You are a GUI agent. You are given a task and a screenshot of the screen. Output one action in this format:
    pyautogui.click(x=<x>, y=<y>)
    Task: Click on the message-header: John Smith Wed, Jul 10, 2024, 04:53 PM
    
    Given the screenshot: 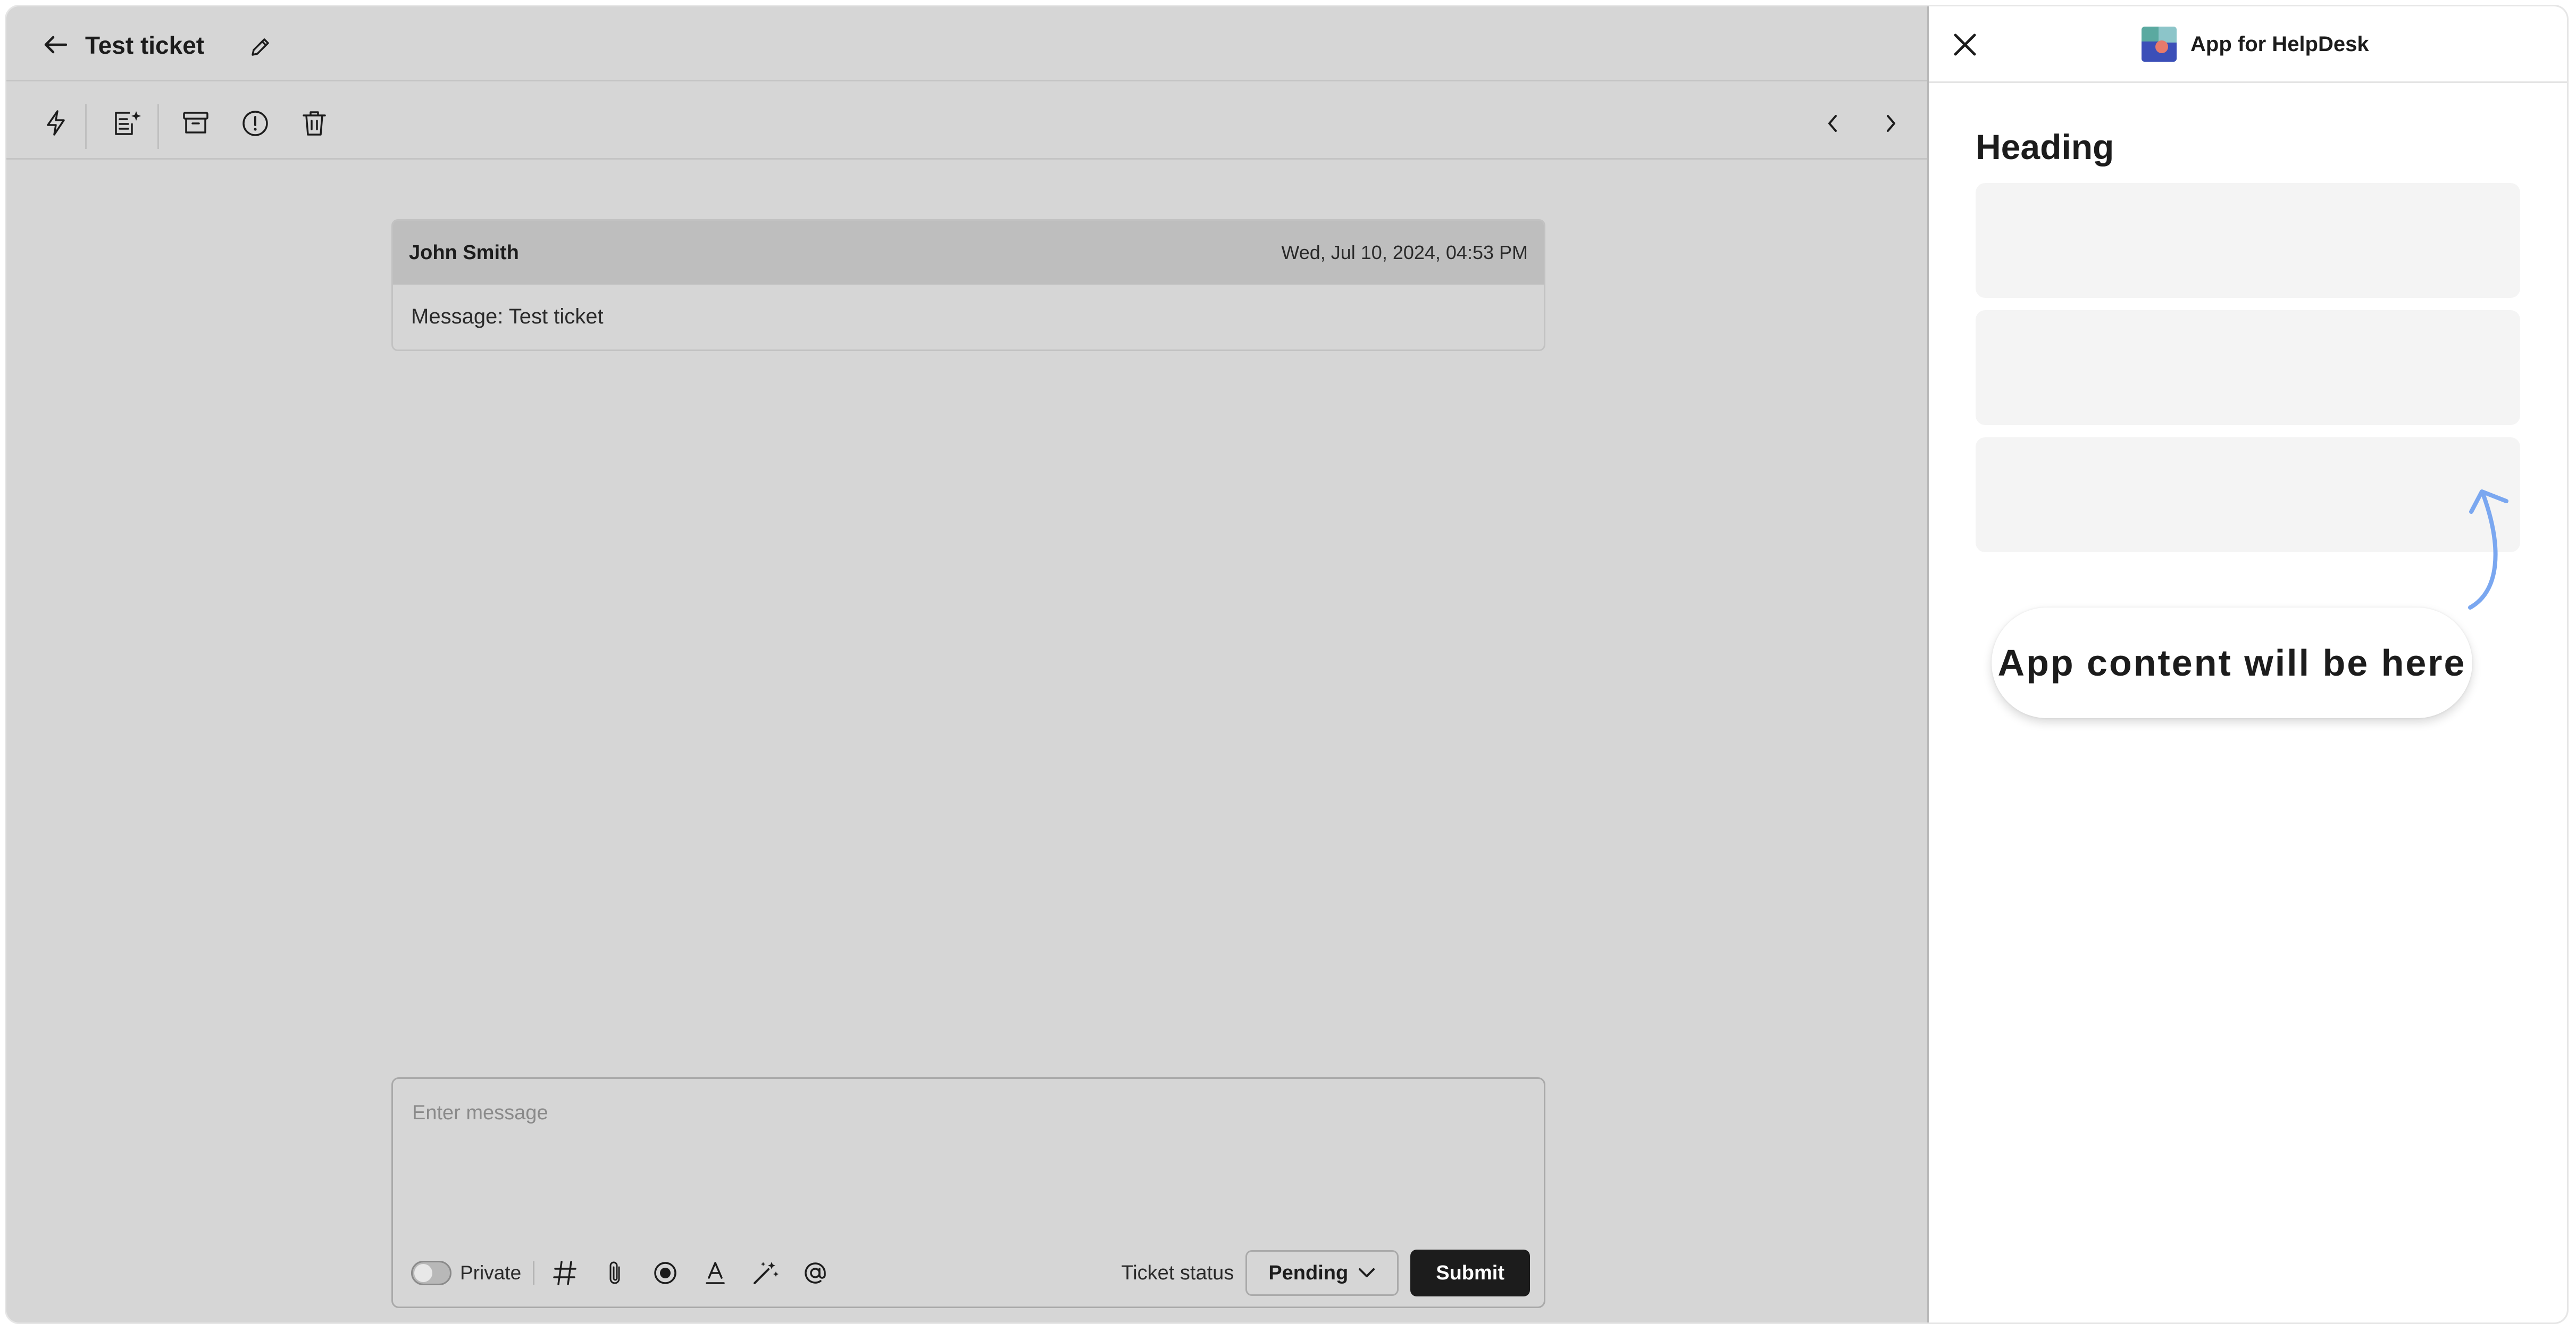 What is the action you would take?
    pyautogui.click(x=968, y=253)
    